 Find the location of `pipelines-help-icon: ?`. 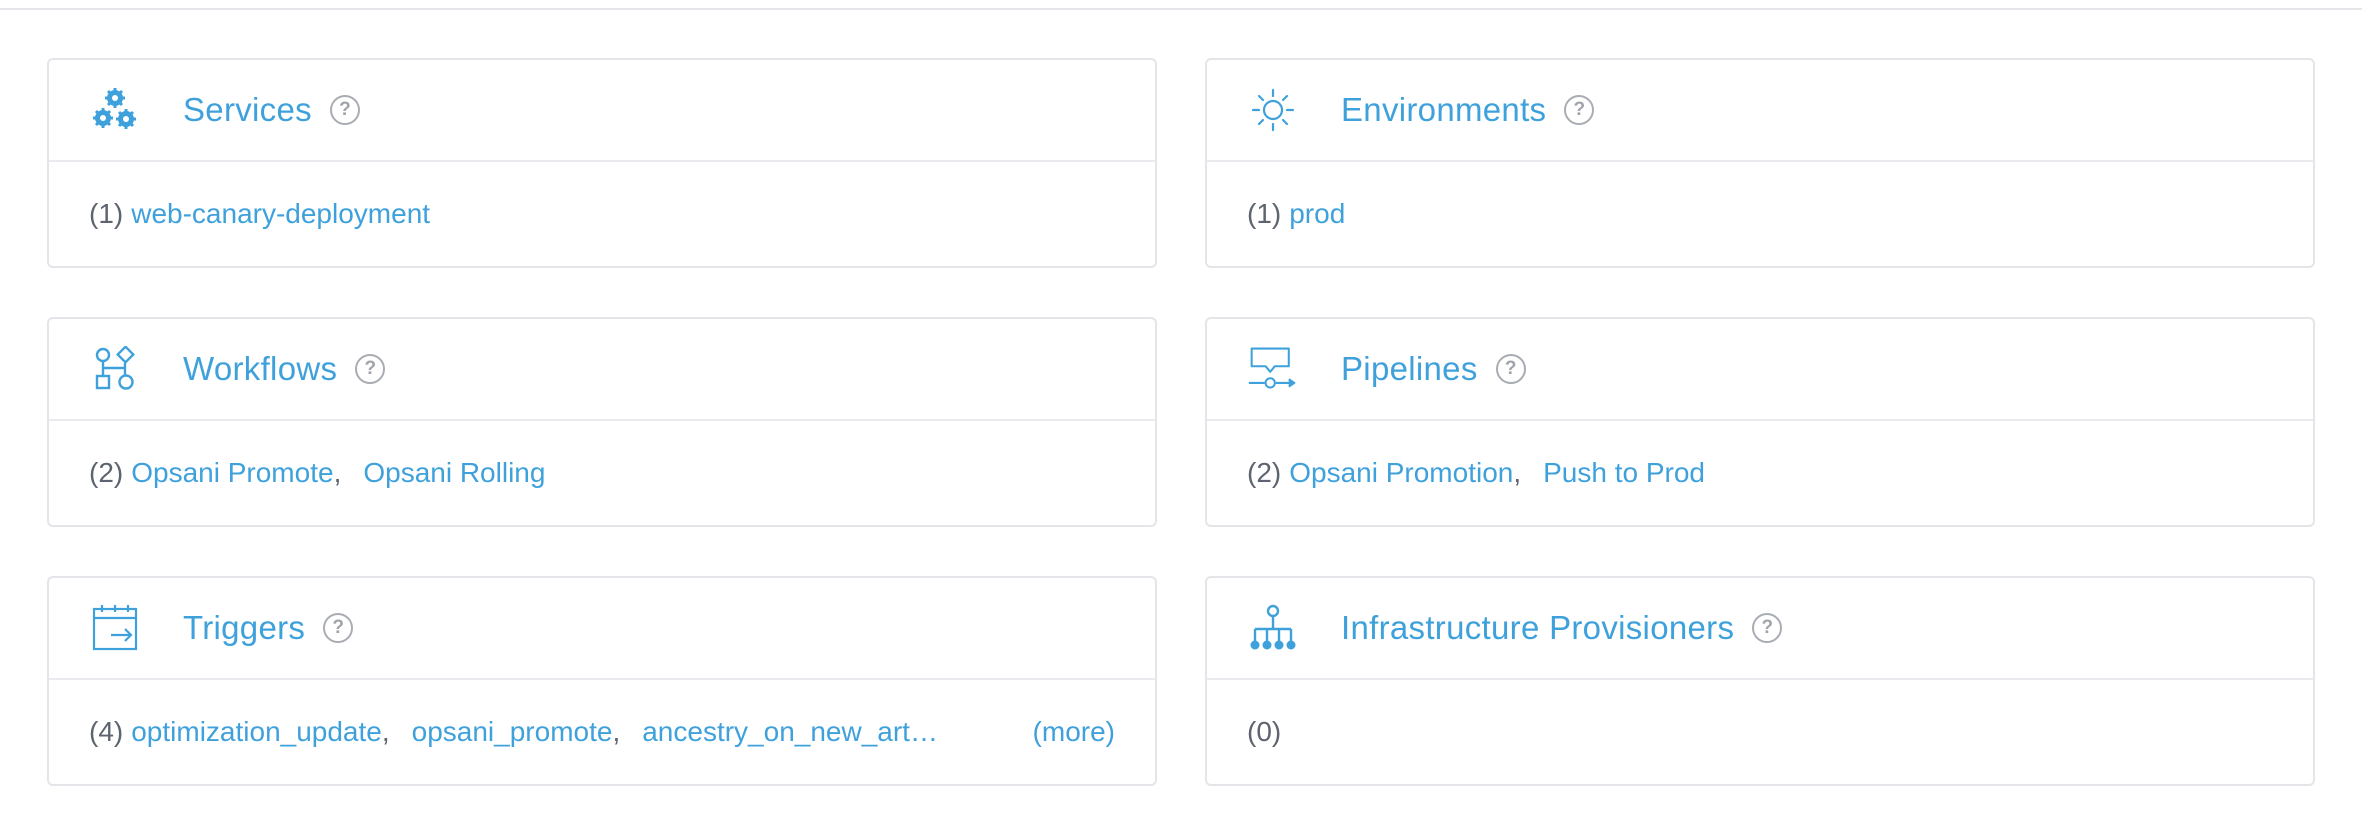

pipelines-help-icon: ? is located at coordinates (1510, 369).